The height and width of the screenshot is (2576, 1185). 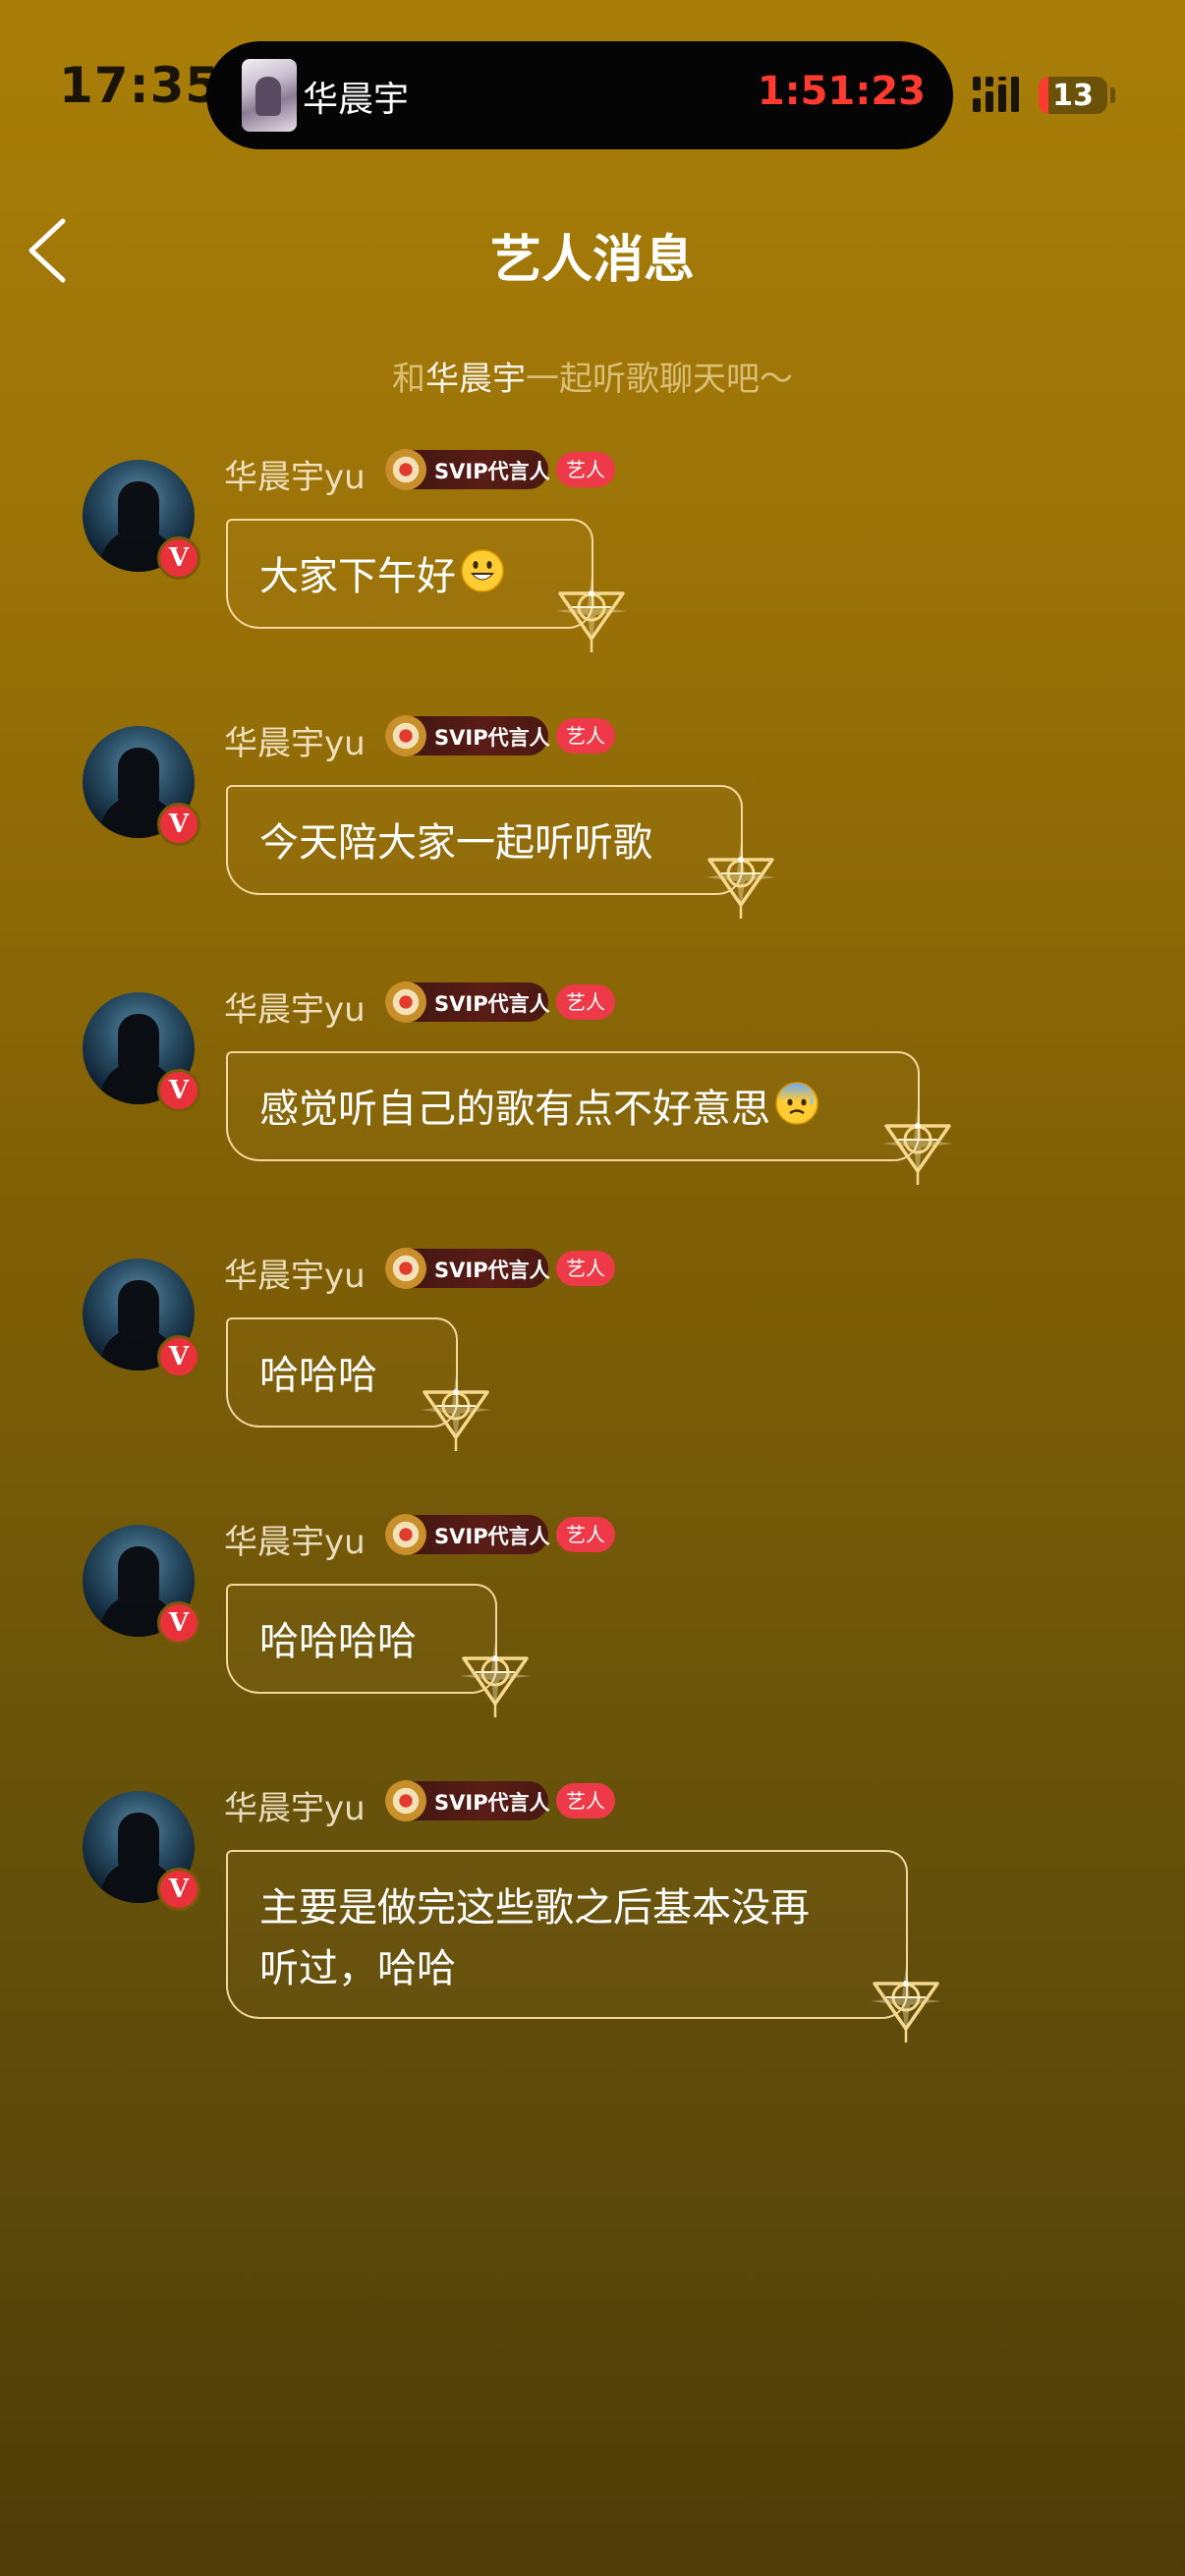 What do you see at coordinates (996, 94) in the screenshot?
I see `cellular-signal-icon` at bounding box center [996, 94].